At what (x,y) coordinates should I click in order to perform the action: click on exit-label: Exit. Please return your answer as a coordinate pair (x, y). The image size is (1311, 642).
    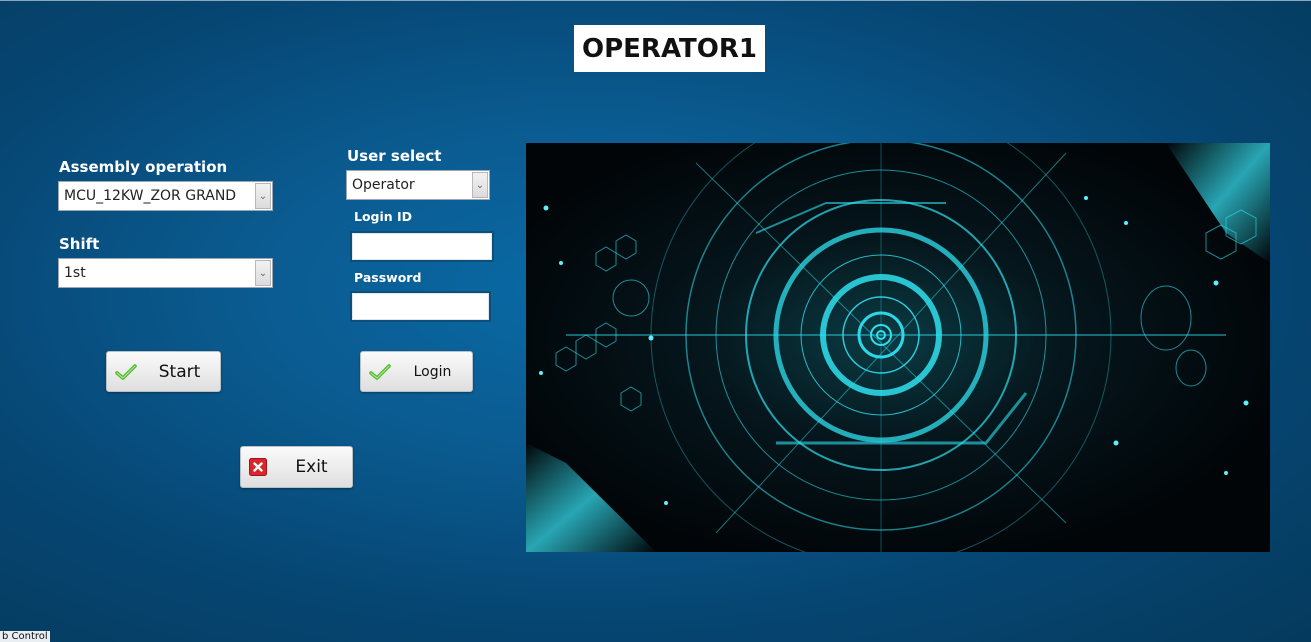
    Looking at the image, I should click on (311, 467).